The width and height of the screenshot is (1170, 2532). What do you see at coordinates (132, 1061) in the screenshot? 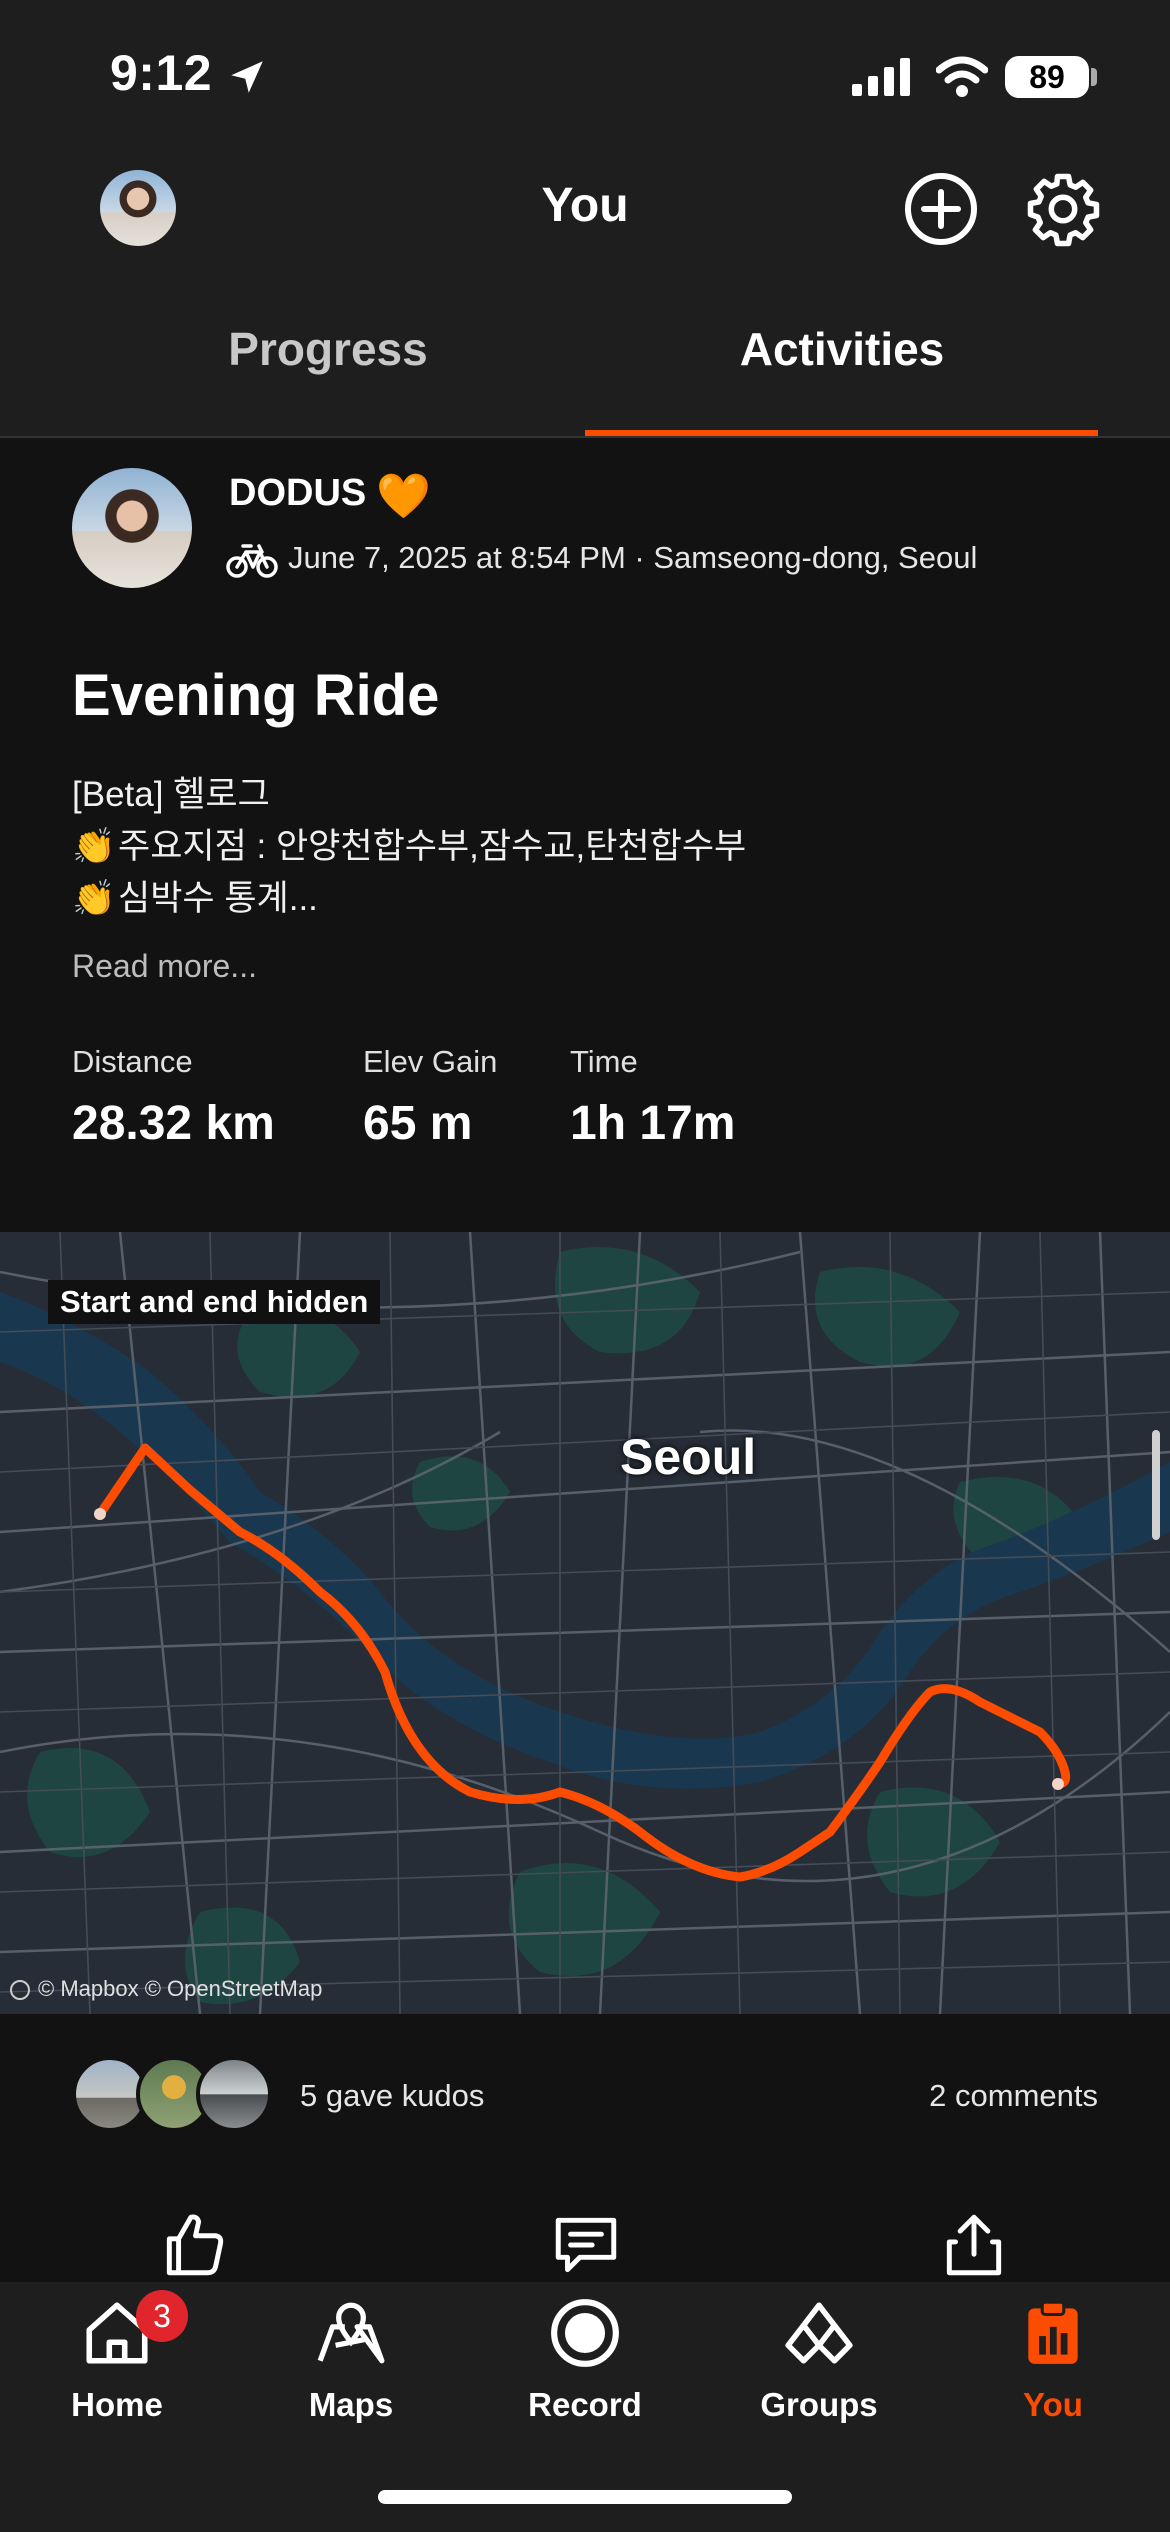
I see `stat-label-distance: Distance` at bounding box center [132, 1061].